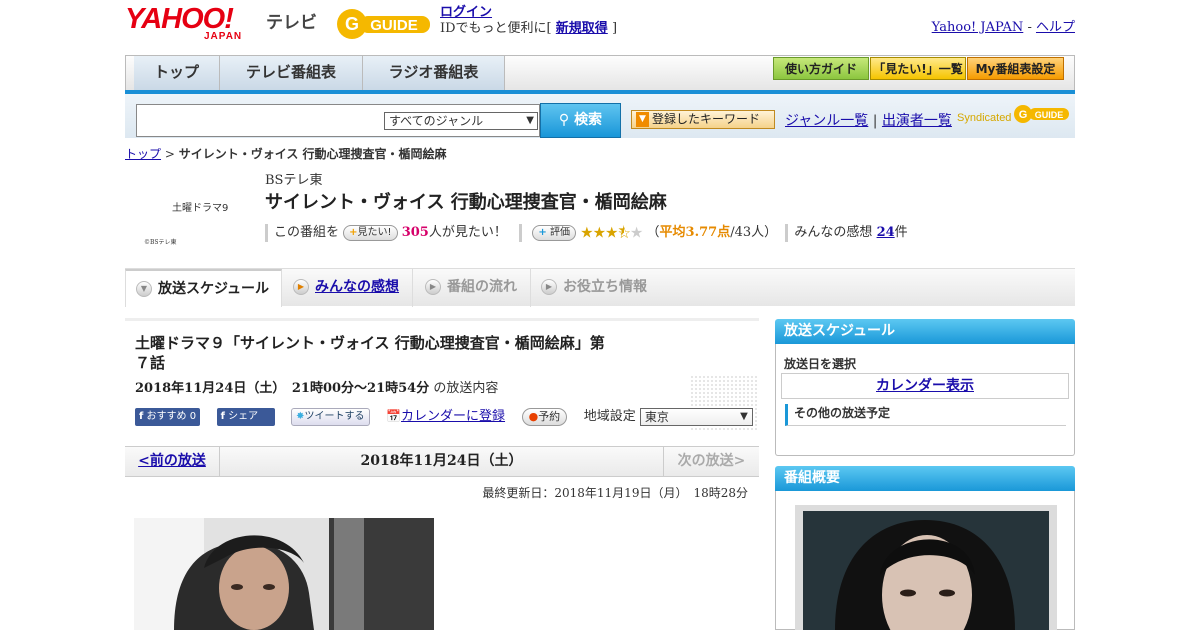 Image resolution: width=1200 pixels, height=630 pixels. I want to click on facebook-share-button: f シェア, so click(245, 416).